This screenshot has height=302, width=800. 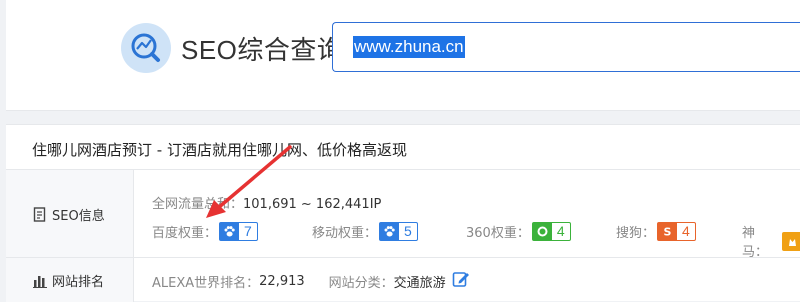 What do you see at coordinates (262, 50) in the screenshot?
I see `page-title: SEO综合查询` at bounding box center [262, 50].